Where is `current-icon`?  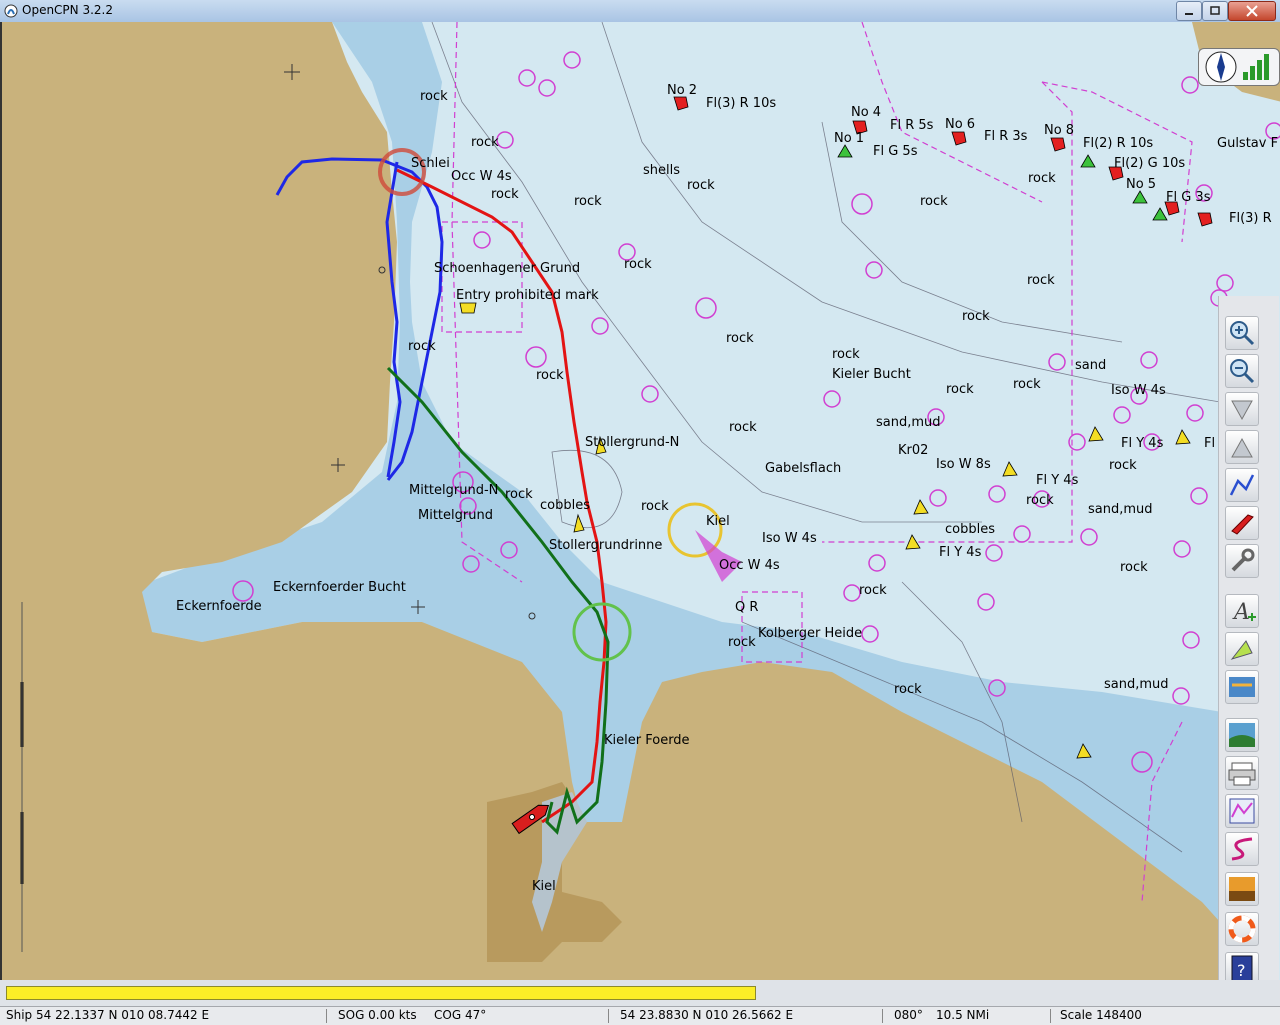 current-icon is located at coordinates (1242, 687).